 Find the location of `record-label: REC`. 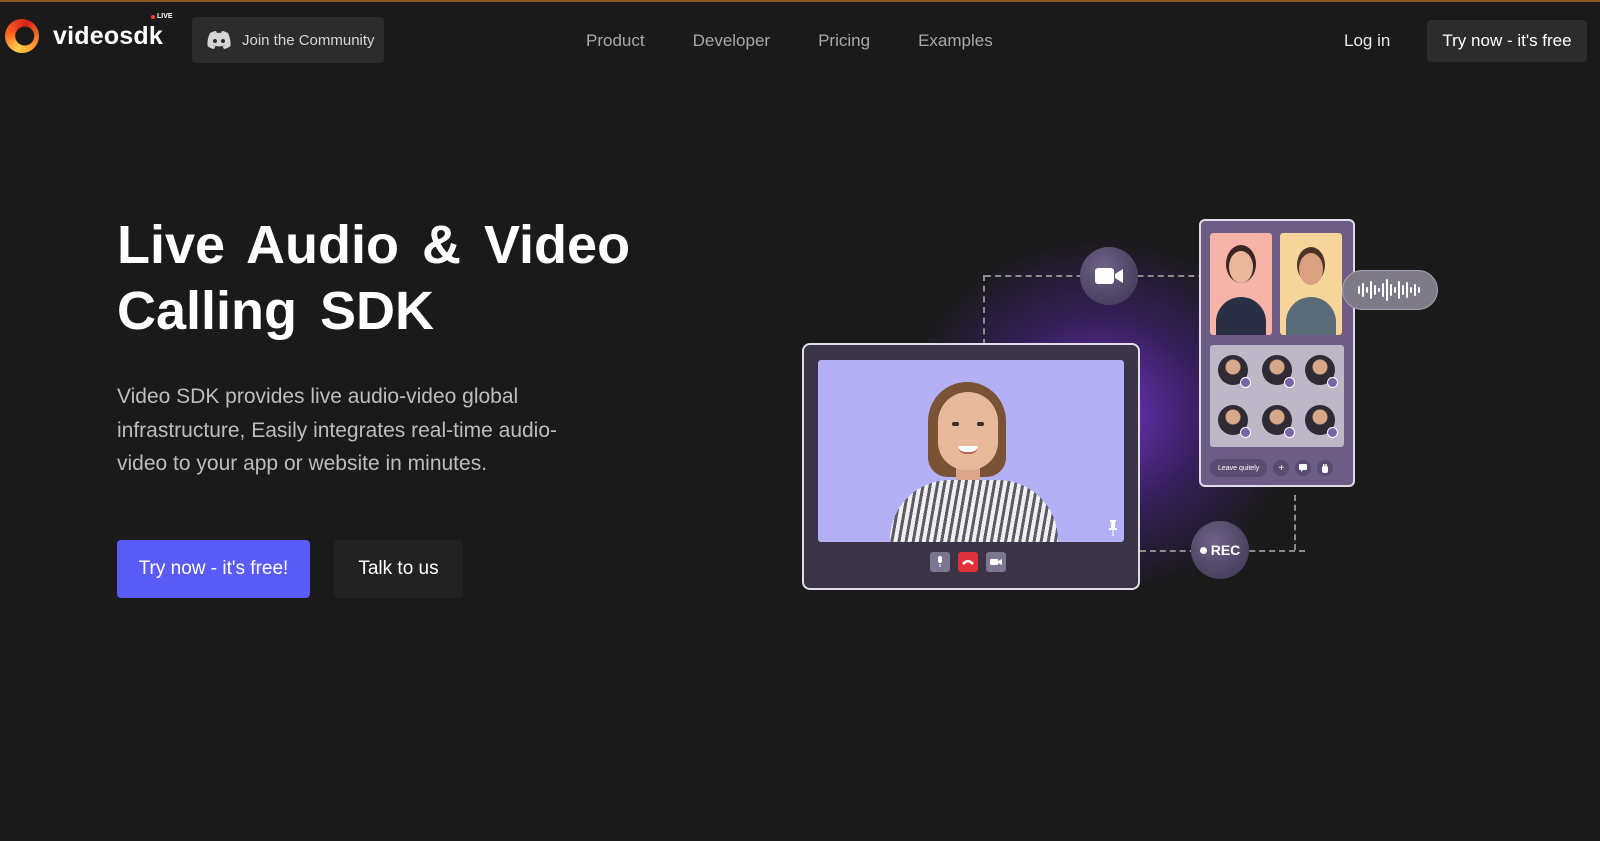

record-label: REC is located at coordinates (1225, 550).